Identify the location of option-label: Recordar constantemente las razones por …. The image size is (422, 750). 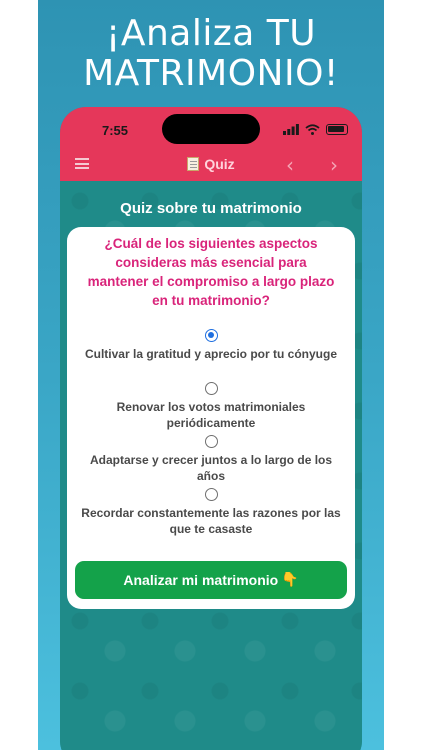
(211, 521).